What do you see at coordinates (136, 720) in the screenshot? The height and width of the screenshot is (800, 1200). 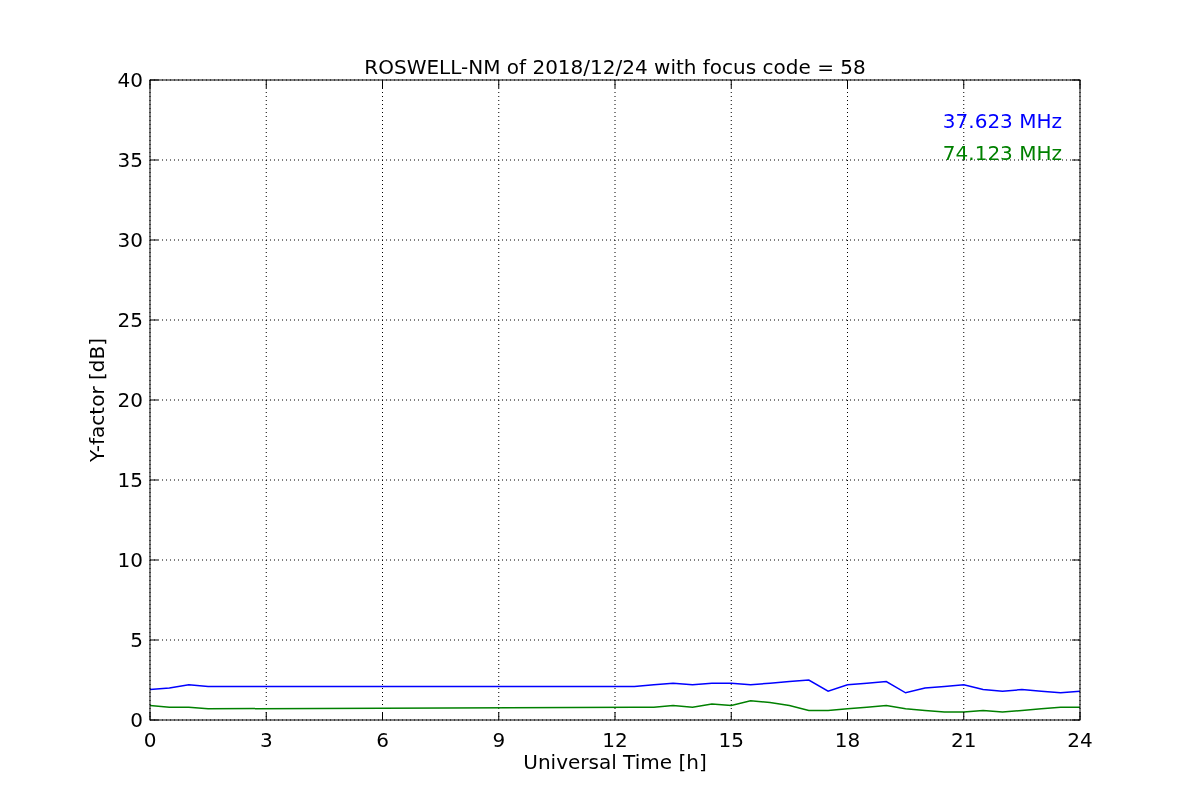 I see `y-tick-label: 0` at bounding box center [136, 720].